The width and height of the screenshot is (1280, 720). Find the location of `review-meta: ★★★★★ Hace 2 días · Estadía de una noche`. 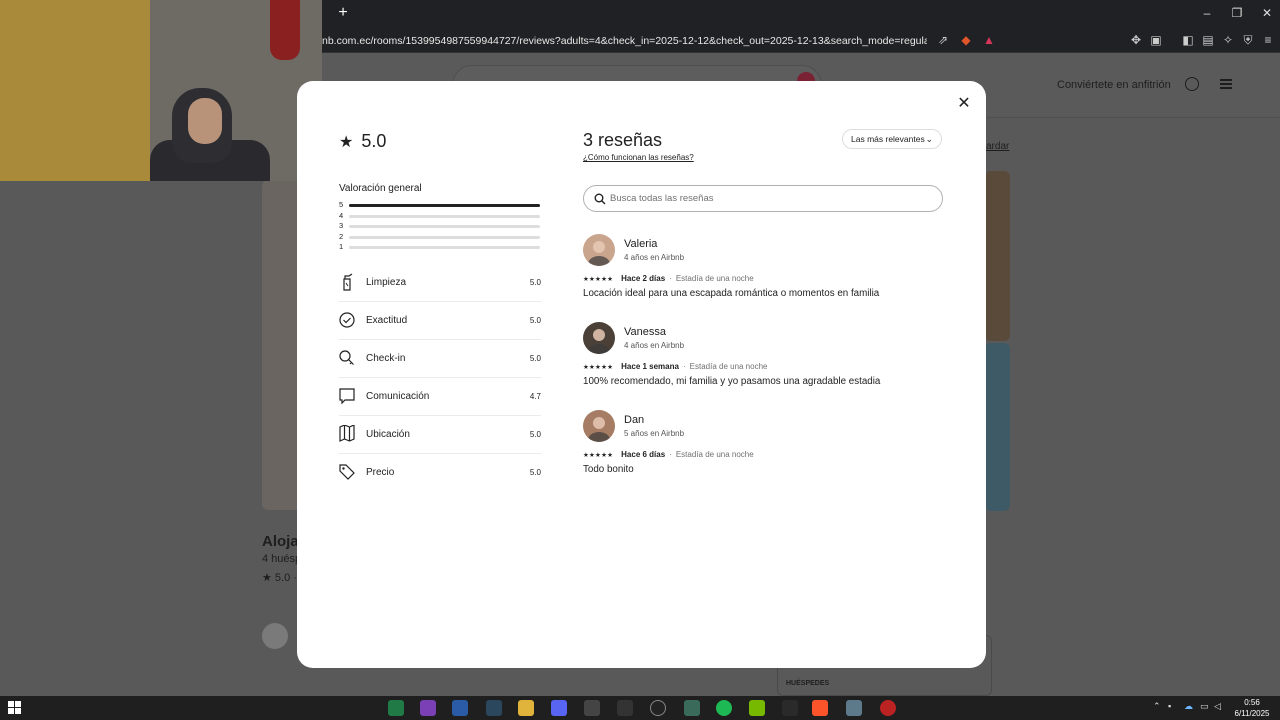

review-meta: ★★★★★ Hace 2 días · Estadía de una noche is located at coordinates (668, 278).